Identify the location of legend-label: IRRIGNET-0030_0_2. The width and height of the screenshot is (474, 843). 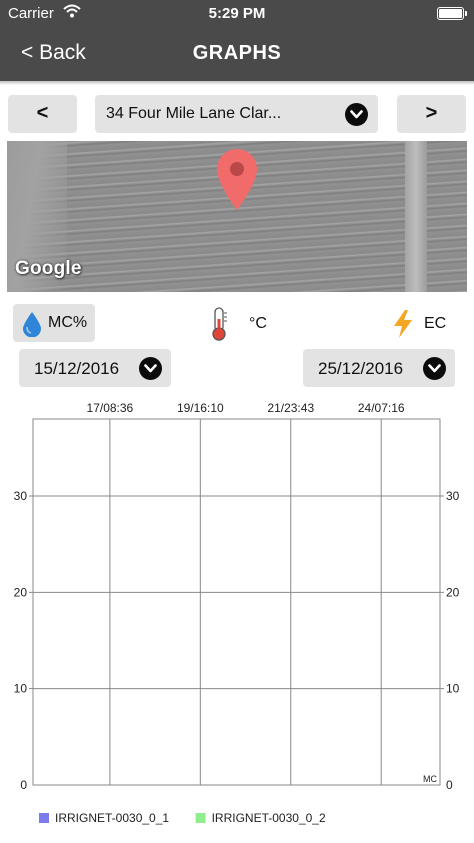
(269, 818).